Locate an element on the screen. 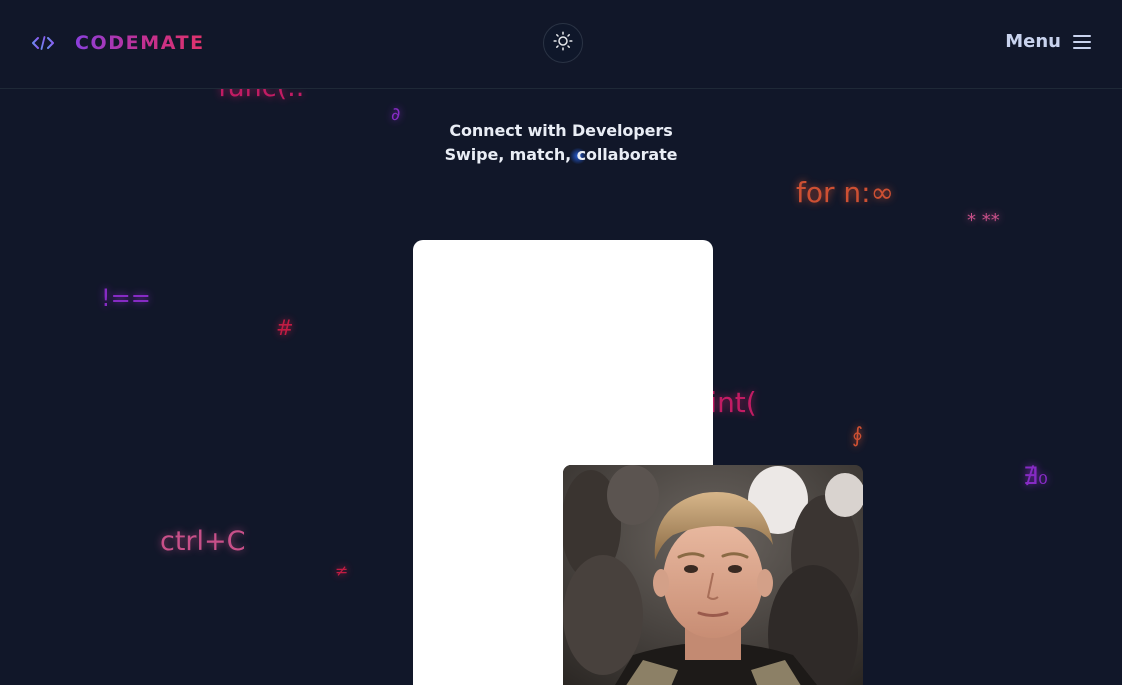 Image resolution: width=1122 pixels, height=685 pixels. top-navbar: CODEMATE Menu is located at coordinates (561, 44).